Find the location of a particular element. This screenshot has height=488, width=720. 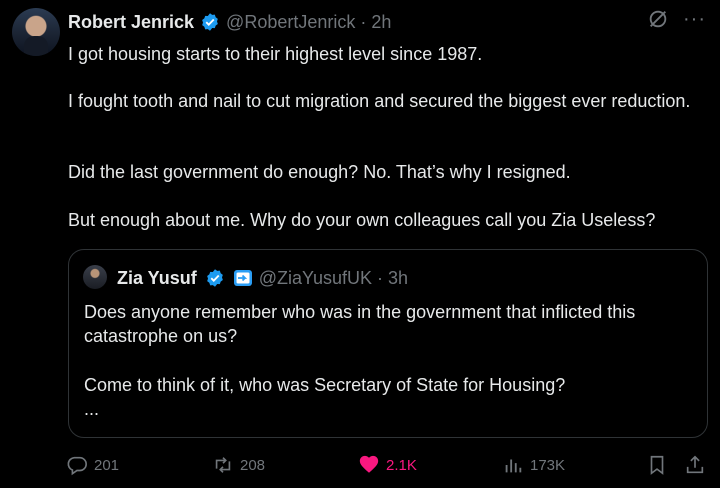

reply-count: 201 is located at coordinates (107, 465).